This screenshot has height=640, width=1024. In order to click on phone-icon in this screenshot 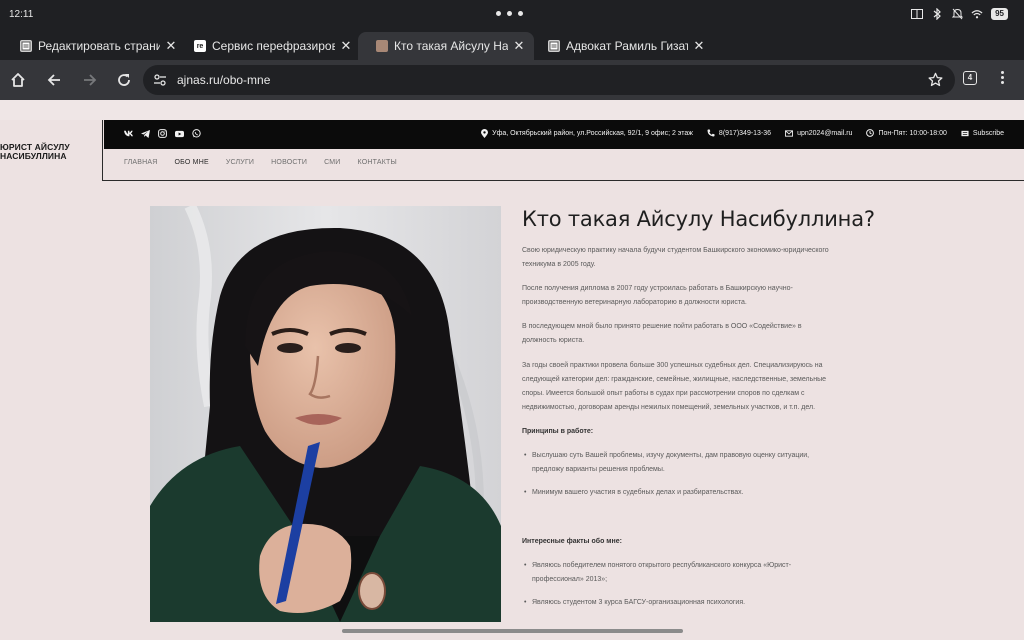, I will do `click(711, 133)`.